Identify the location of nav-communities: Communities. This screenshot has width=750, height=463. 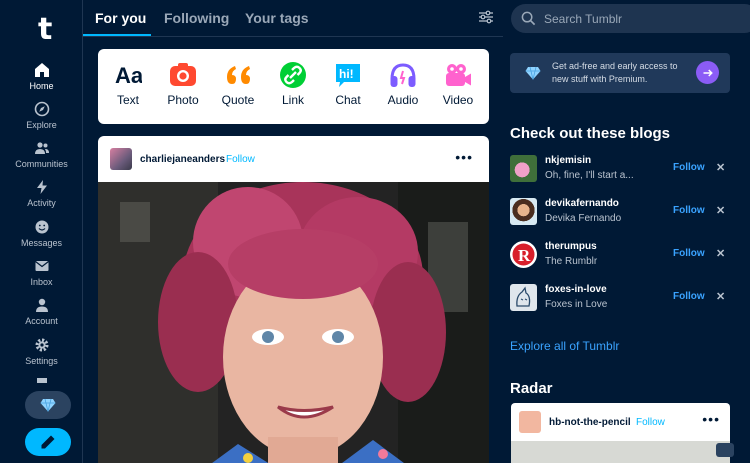
(41, 154).